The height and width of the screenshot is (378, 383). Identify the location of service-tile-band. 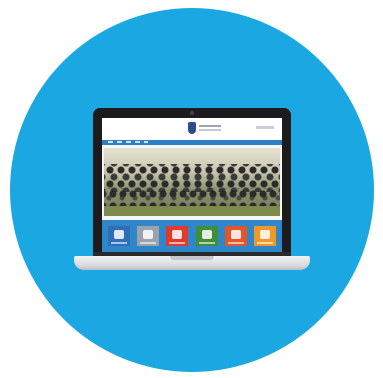
(192, 236).